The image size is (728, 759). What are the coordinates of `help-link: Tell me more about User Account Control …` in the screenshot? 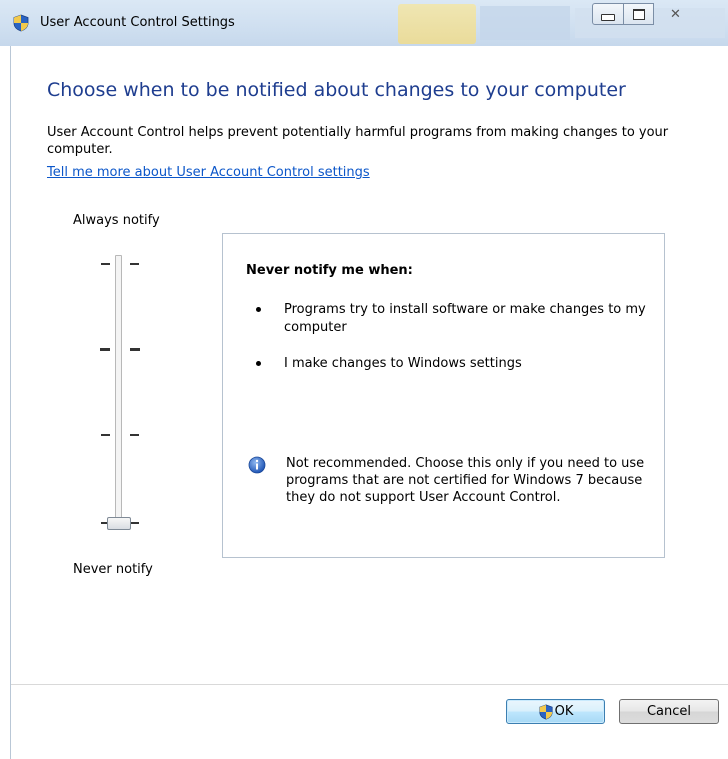 It's located at (208, 172).